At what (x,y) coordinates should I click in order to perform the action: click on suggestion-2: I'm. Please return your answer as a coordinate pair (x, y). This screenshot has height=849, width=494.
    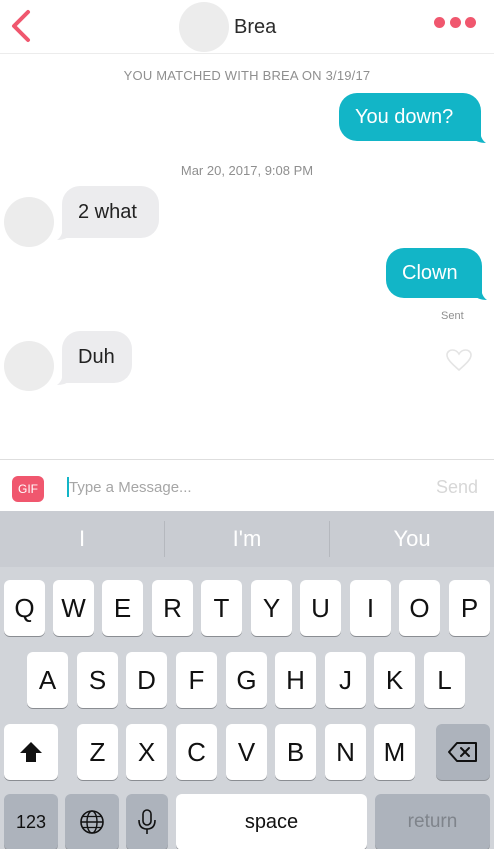
    Looking at the image, I should click on (247, 539).